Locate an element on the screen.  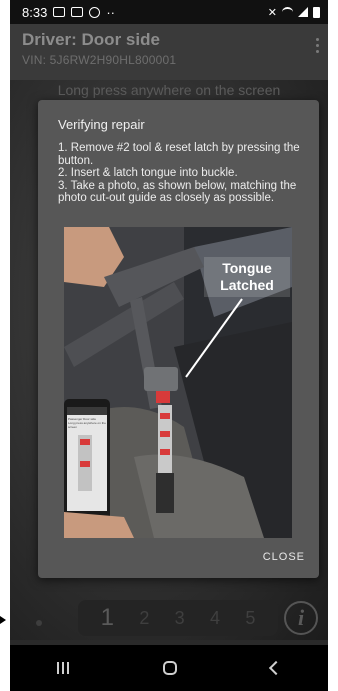
step-3: 3 is located at coordinates (180, 618).